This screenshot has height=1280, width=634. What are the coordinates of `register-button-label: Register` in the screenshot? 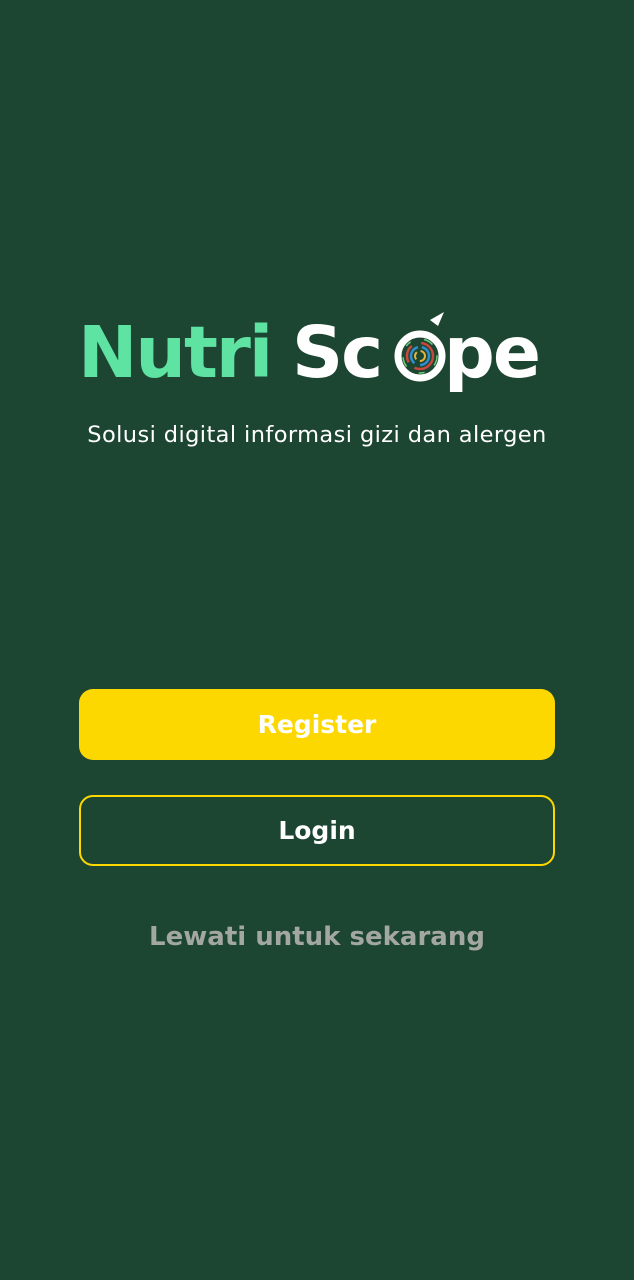 It's located at (317, 724).